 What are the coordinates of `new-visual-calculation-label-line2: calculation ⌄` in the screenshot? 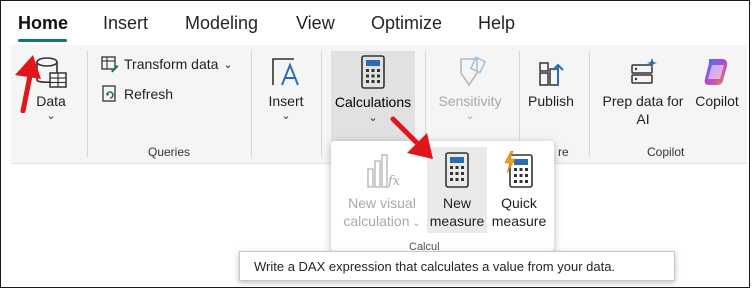 It's located at (382, 221).